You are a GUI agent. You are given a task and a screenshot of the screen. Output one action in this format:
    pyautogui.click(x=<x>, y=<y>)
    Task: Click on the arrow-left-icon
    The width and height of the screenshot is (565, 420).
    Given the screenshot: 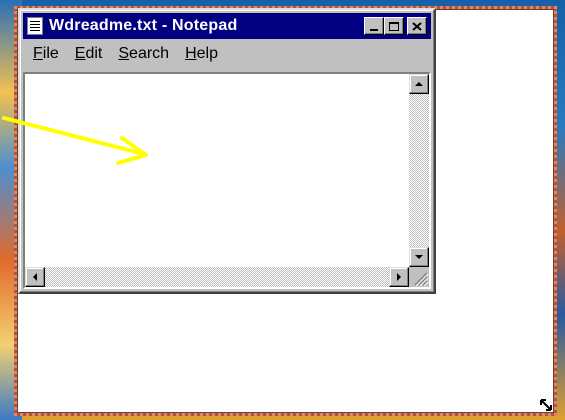 What is the action you would take?
    pyautogui.click(x=35, y=277)
    